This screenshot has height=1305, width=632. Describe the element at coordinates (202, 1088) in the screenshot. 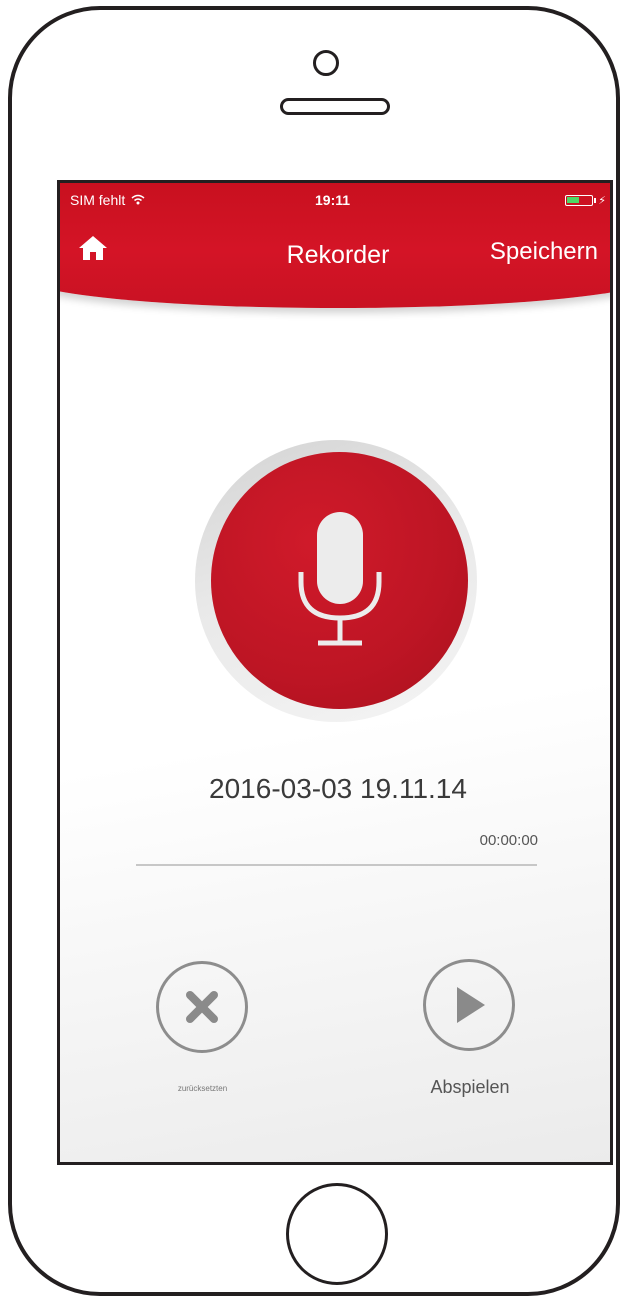

I see `reset-label: zurücksetzten` at that location.